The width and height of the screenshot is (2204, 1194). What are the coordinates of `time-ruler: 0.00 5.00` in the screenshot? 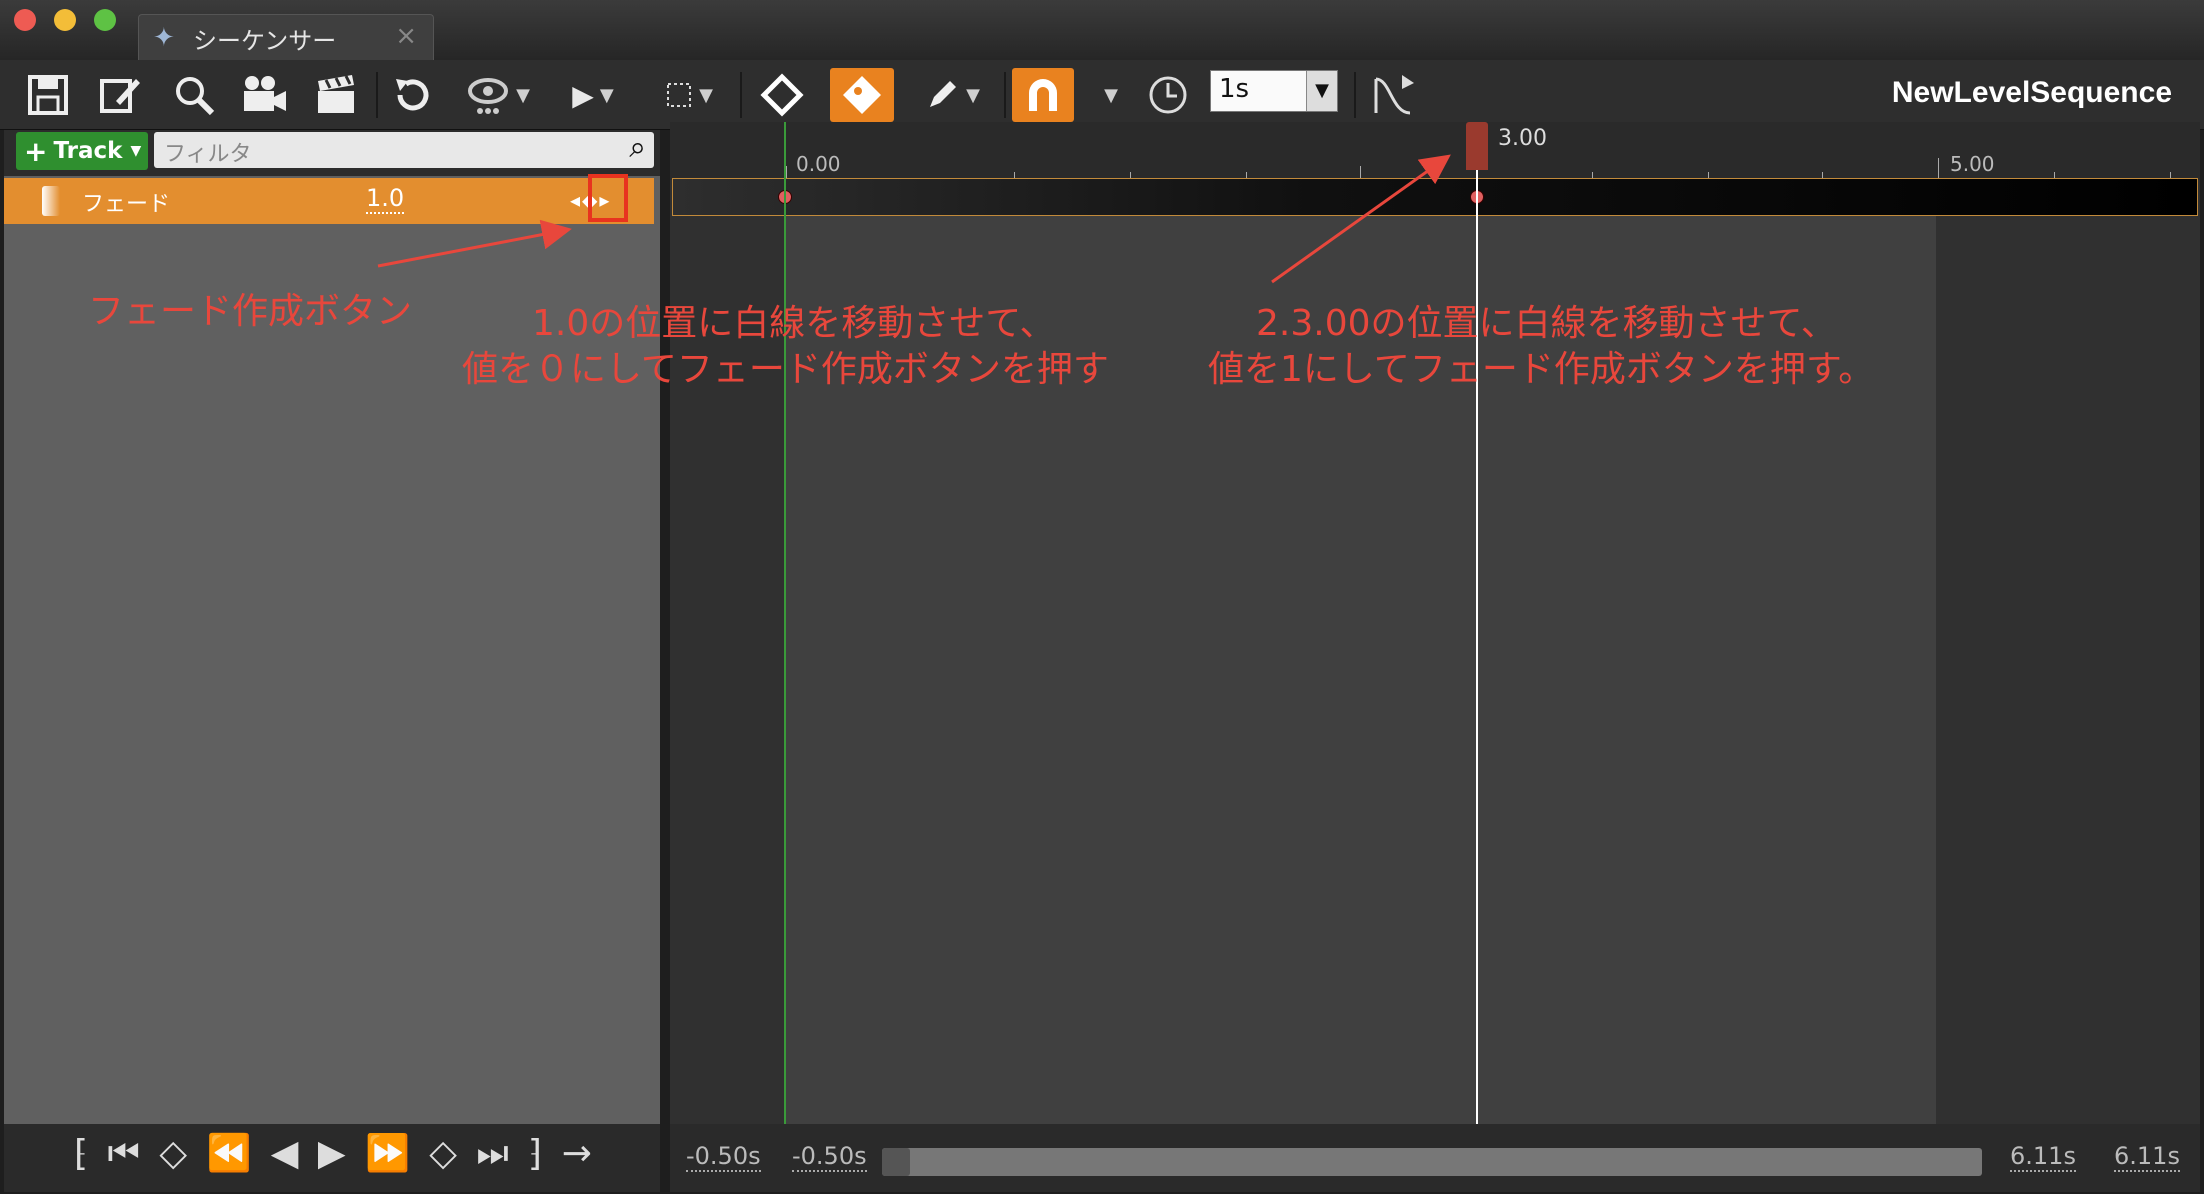 It's located at (1435, 151).